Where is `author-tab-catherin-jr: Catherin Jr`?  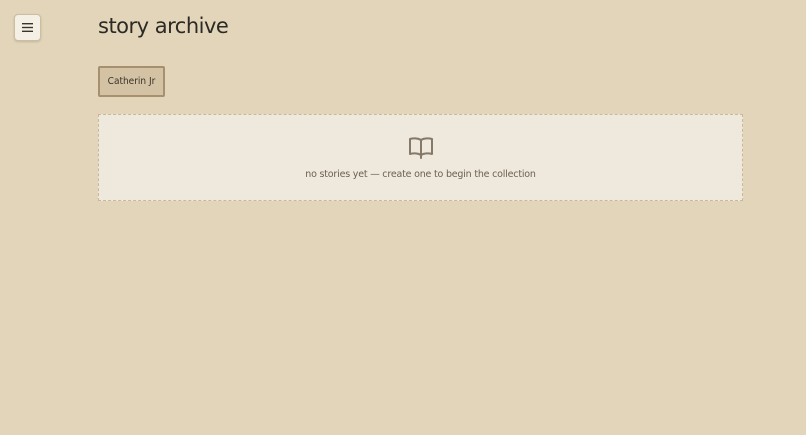
author-tab-catherin-jr: Catherin Jr is located at coordinates (131, 81).